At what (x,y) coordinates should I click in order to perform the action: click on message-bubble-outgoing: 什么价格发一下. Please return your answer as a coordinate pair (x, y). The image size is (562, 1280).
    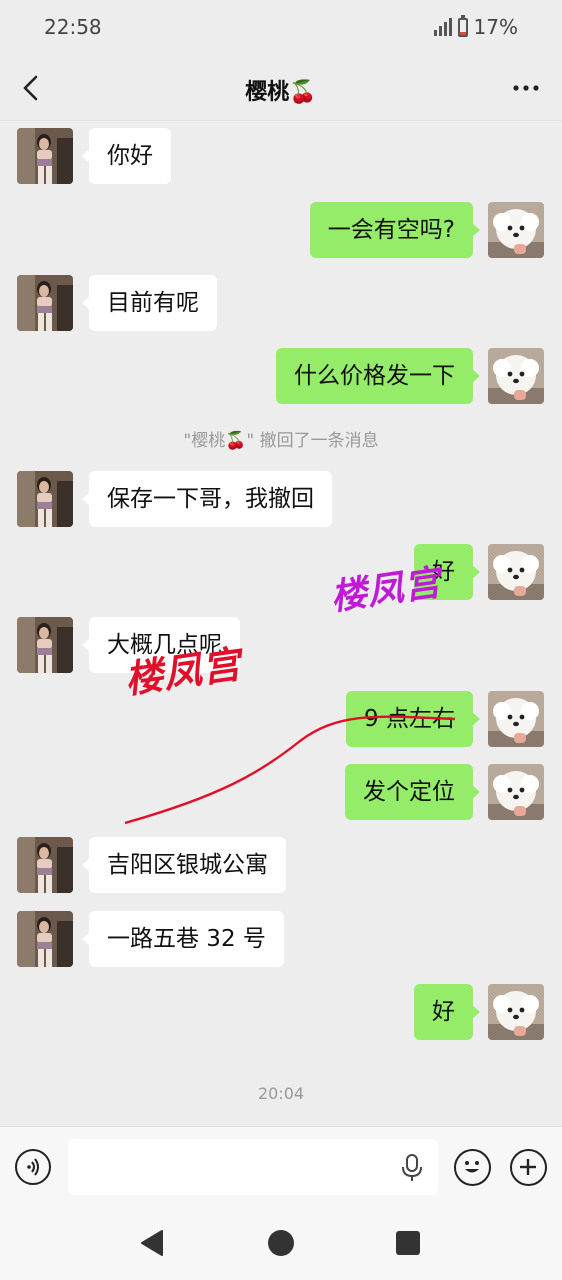
    Looking at the image, I should click on (378, 376).